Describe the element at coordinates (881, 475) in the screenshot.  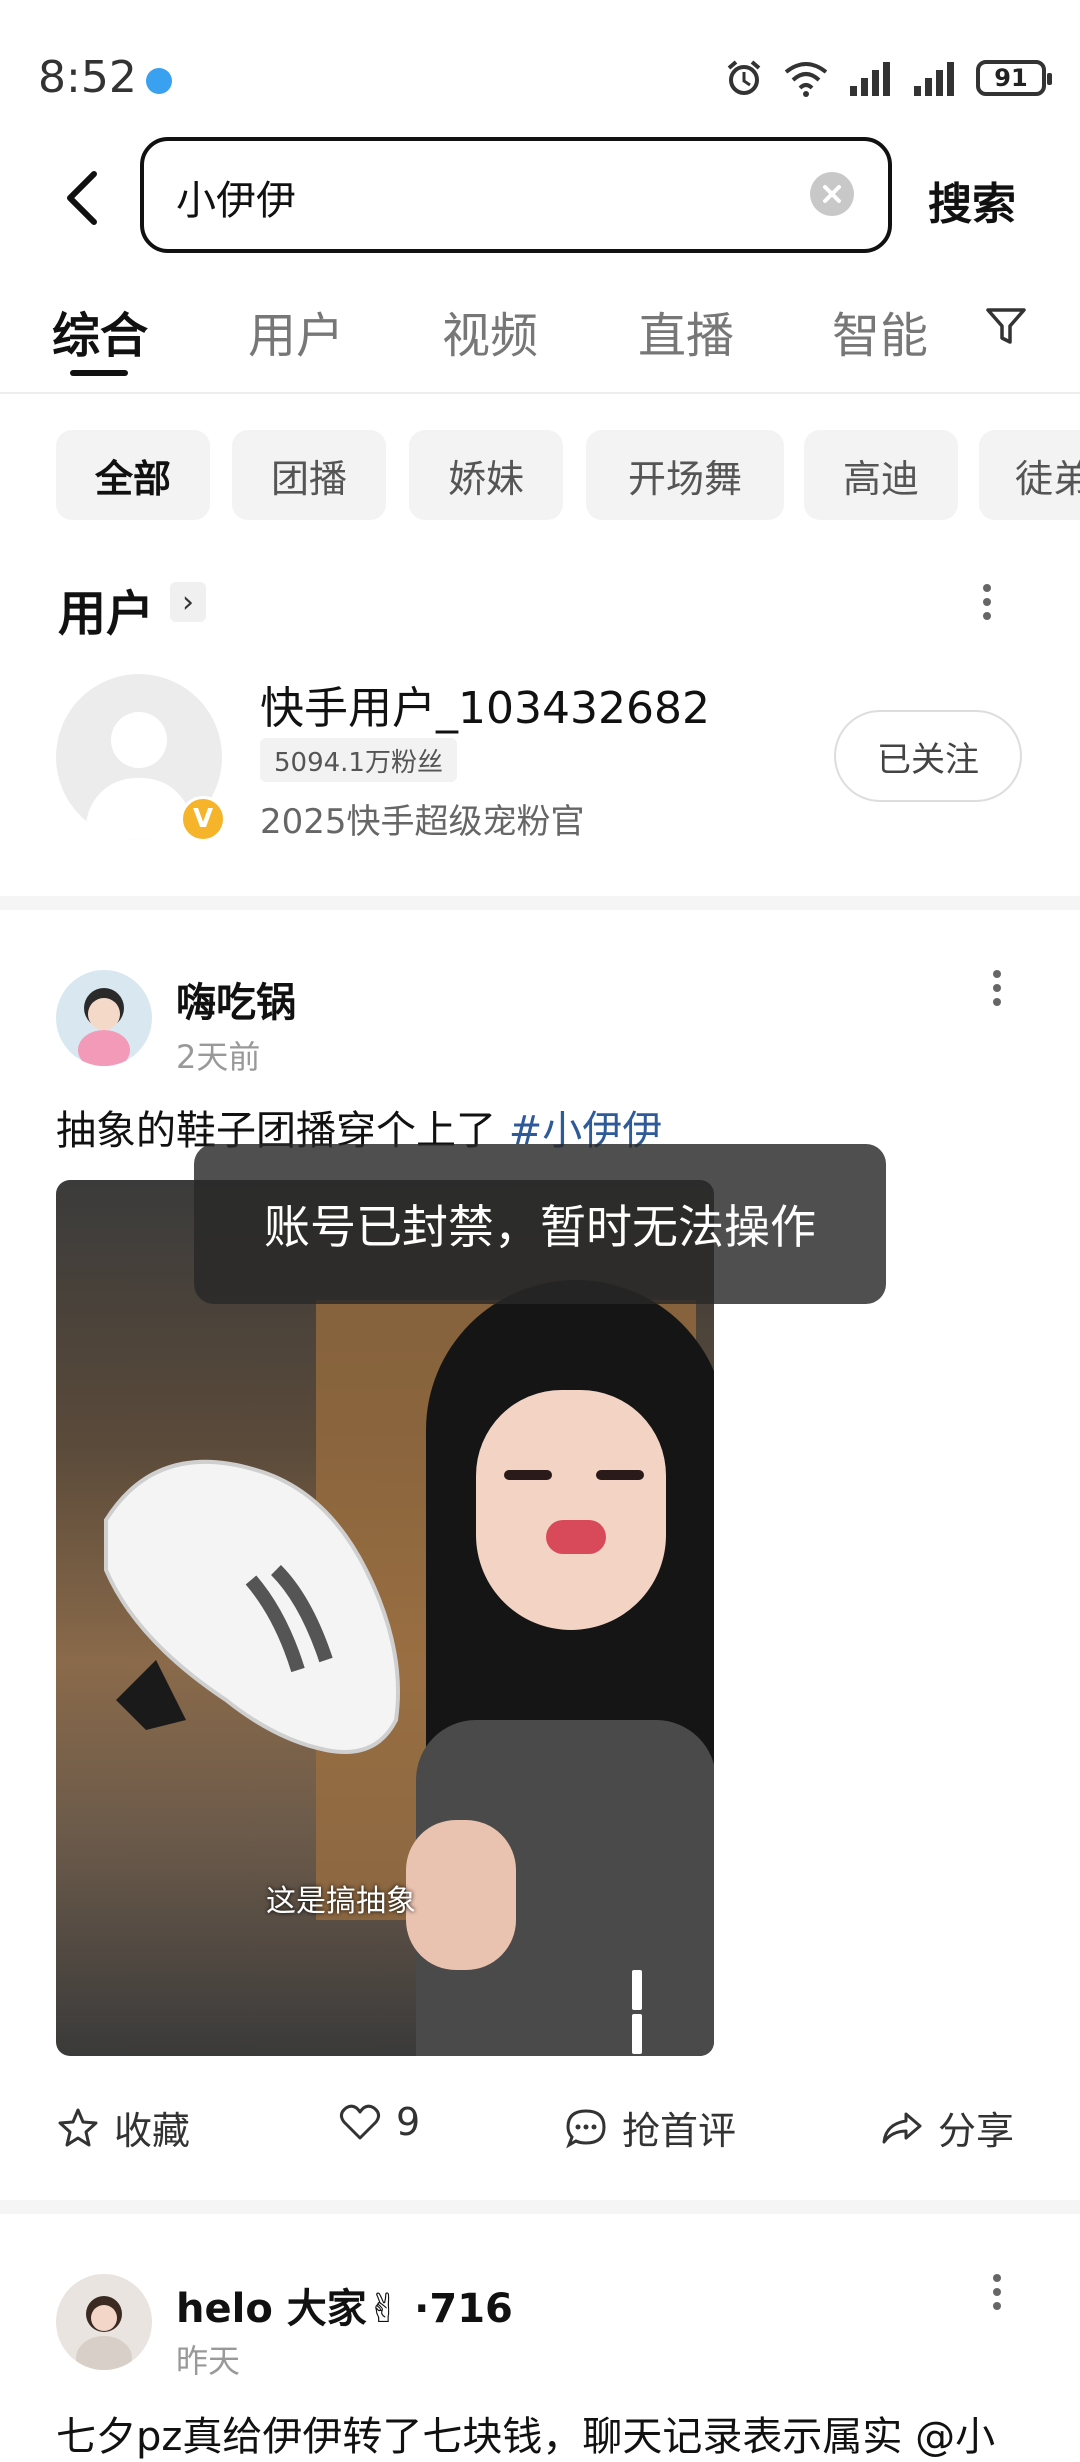
I see `chip-gaodi: 高迪` at that location.